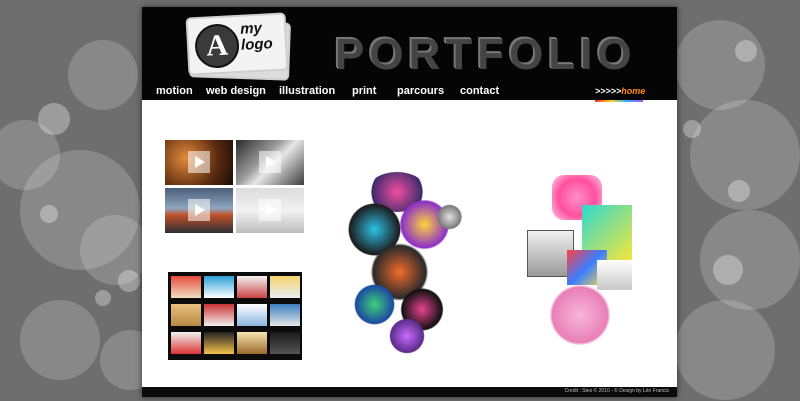  Describe the element at coordinates (235, 316) in the screenshot. I see `web-design-thumbnail` at that location.